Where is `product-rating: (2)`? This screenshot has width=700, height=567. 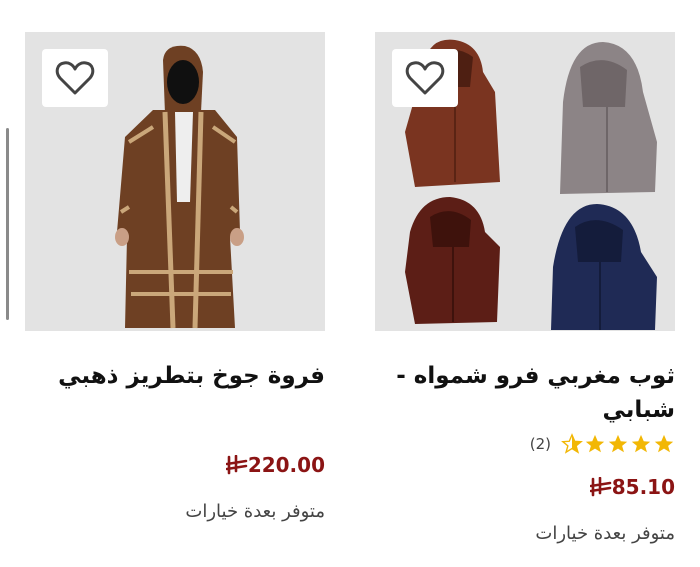
product-rating: (2) is located at coordinates (525, 444).